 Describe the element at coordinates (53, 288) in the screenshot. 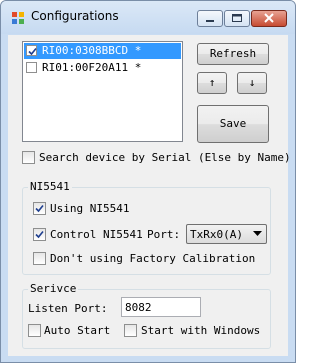

I see `service-group-title: Serivce` at that location.